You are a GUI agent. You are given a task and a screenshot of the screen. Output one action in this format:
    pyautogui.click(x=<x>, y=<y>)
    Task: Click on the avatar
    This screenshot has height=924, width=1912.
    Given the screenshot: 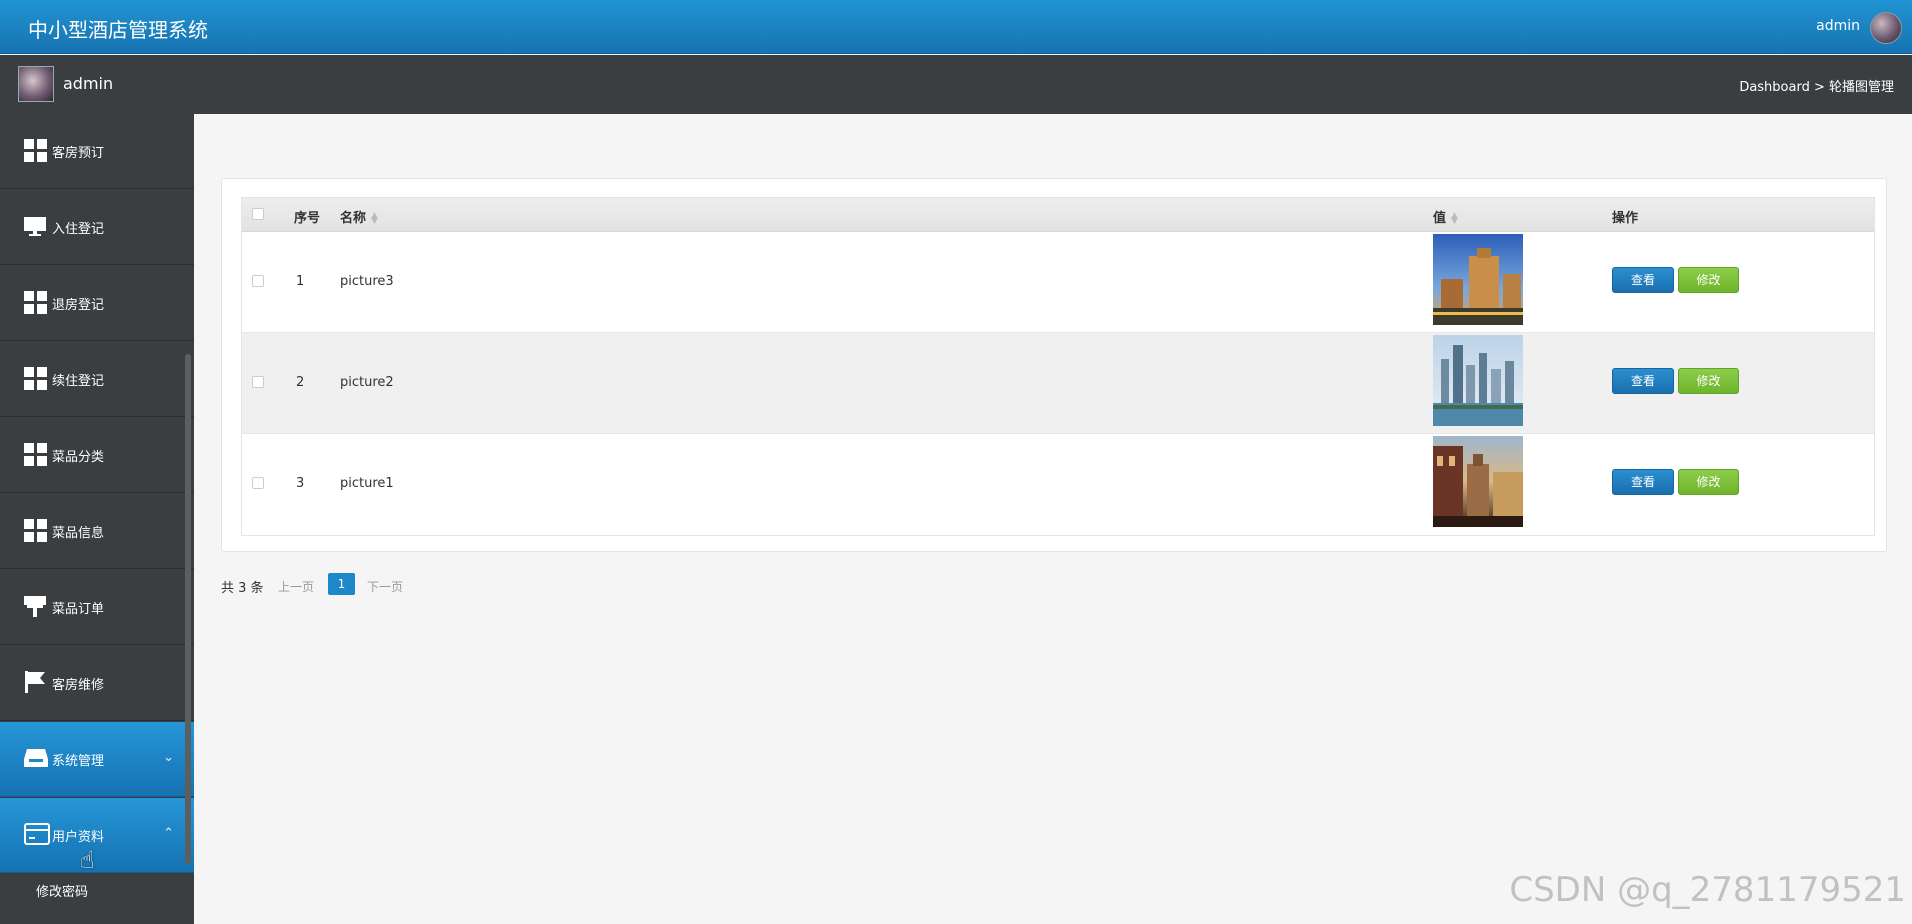 What is the action you would take?
    pyautogui.click(x=36, y=84)
    